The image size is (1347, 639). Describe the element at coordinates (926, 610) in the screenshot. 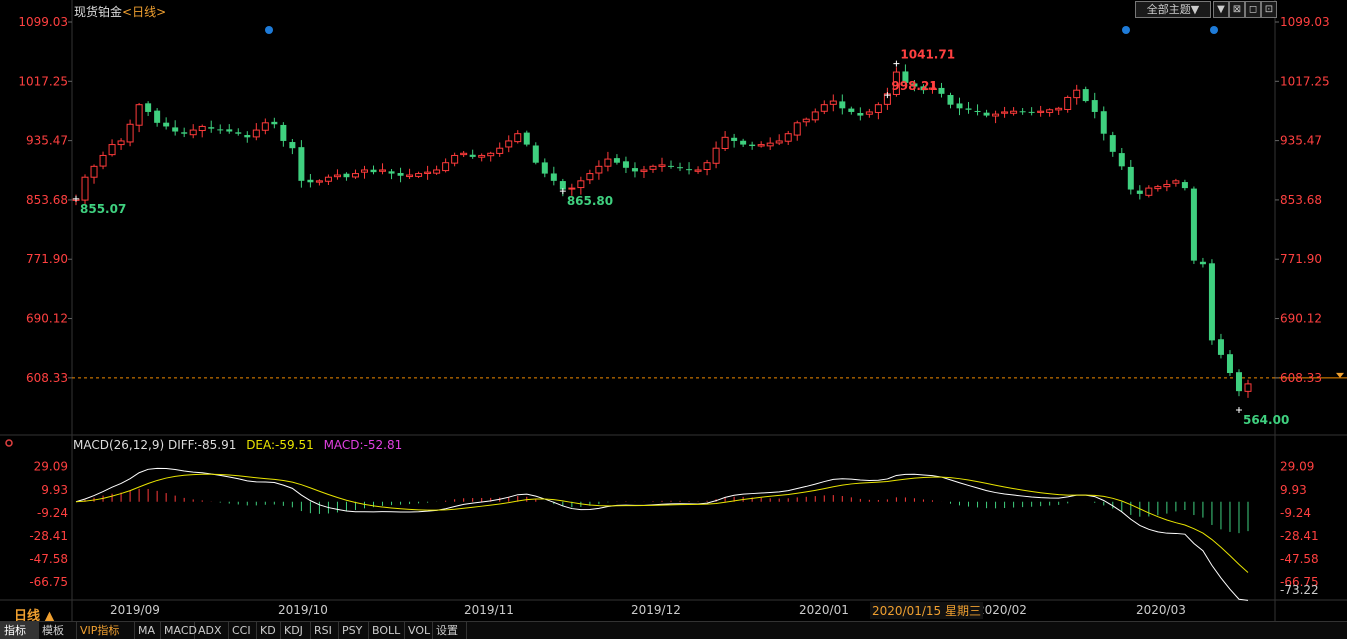

I see `crosshair-date-tooltip: 2020/01/15 星期三` at that location.